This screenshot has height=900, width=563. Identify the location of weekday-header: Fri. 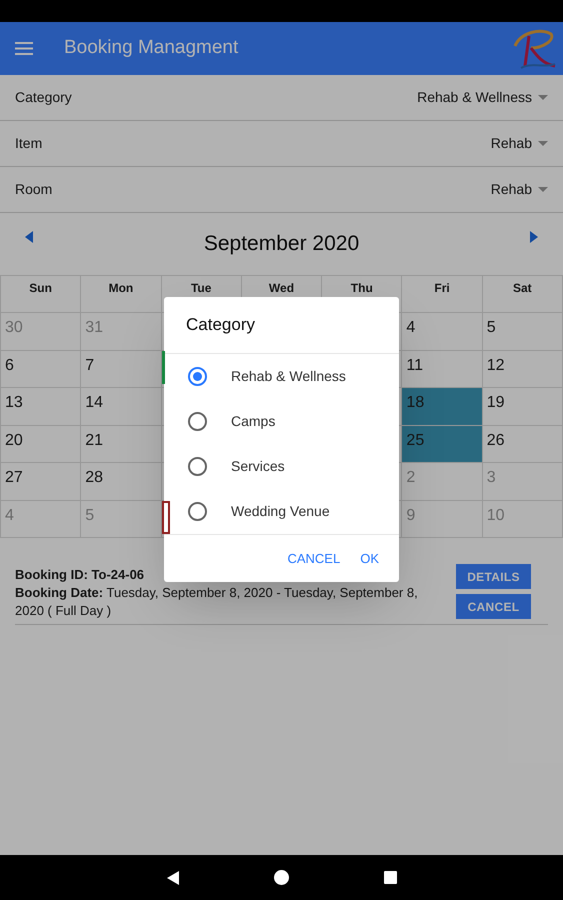
(442, 289).